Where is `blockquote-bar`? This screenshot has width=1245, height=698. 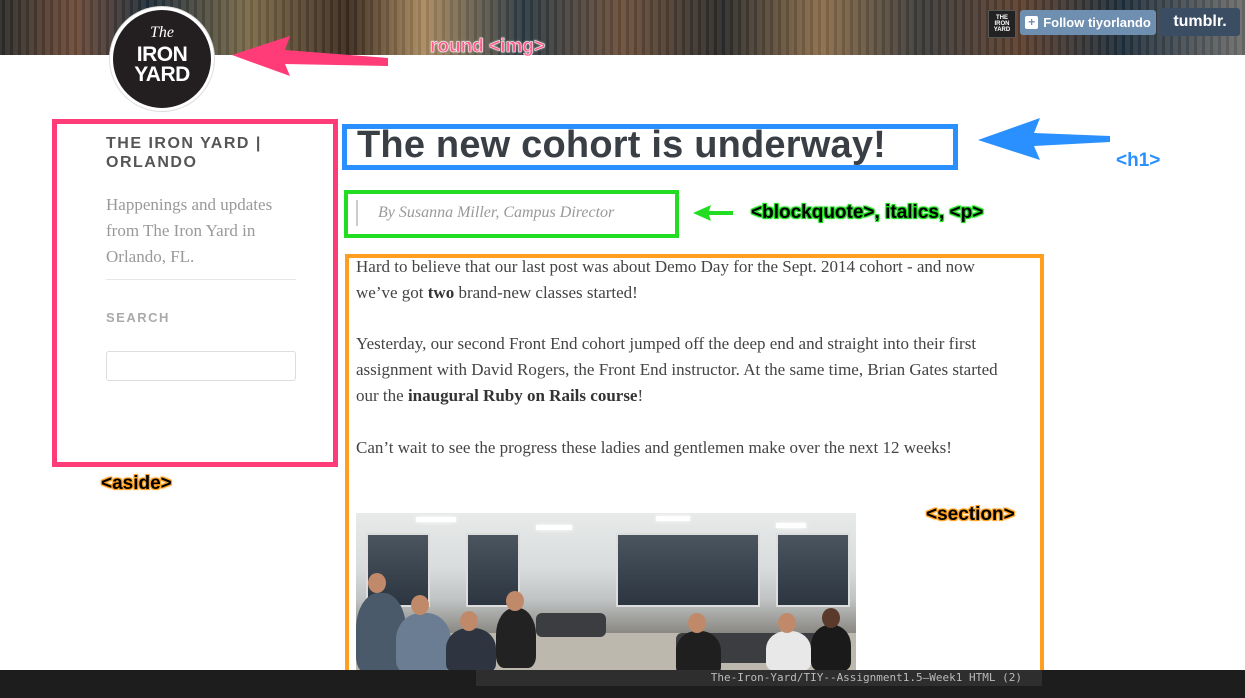 blockquote-bar is located at coordinates (357, 213).